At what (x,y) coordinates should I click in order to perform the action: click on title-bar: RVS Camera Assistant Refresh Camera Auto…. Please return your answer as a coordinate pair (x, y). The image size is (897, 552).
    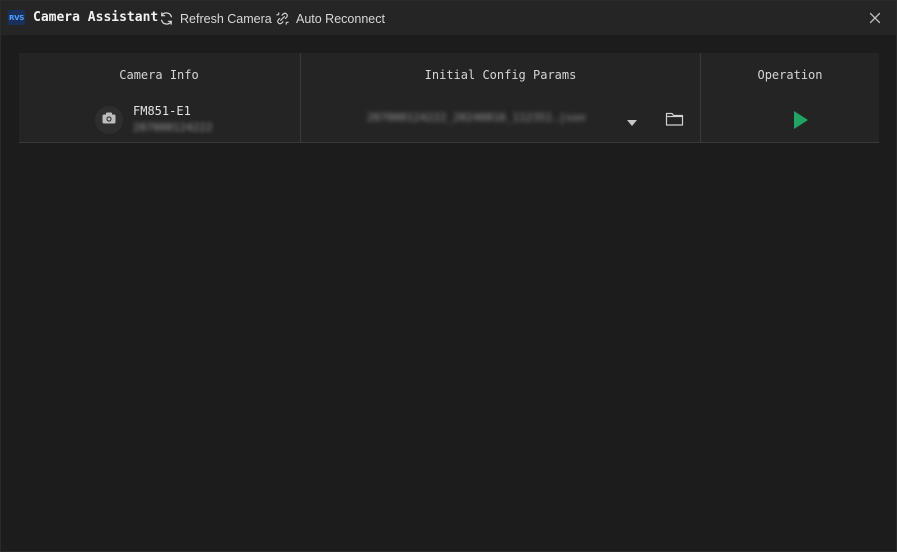
    Looking at the image, I should click on (448, 18).